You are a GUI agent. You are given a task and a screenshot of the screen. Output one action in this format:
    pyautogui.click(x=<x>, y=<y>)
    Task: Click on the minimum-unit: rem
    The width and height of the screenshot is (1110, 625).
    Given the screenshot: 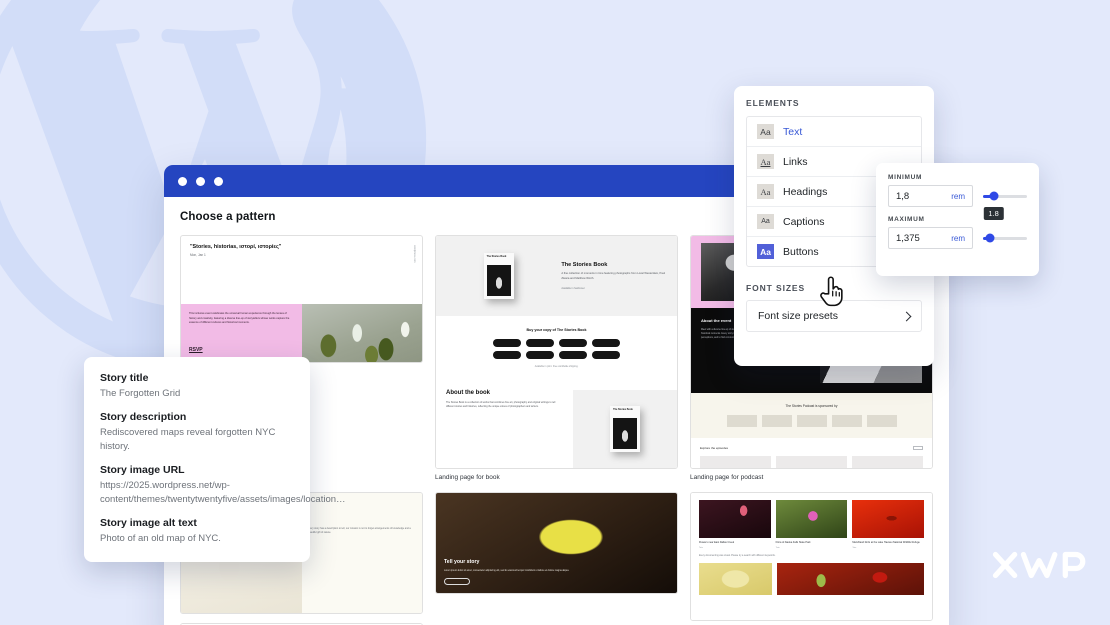 What is the action you would take?
    pyautogui.click(x=958, y=196)
    